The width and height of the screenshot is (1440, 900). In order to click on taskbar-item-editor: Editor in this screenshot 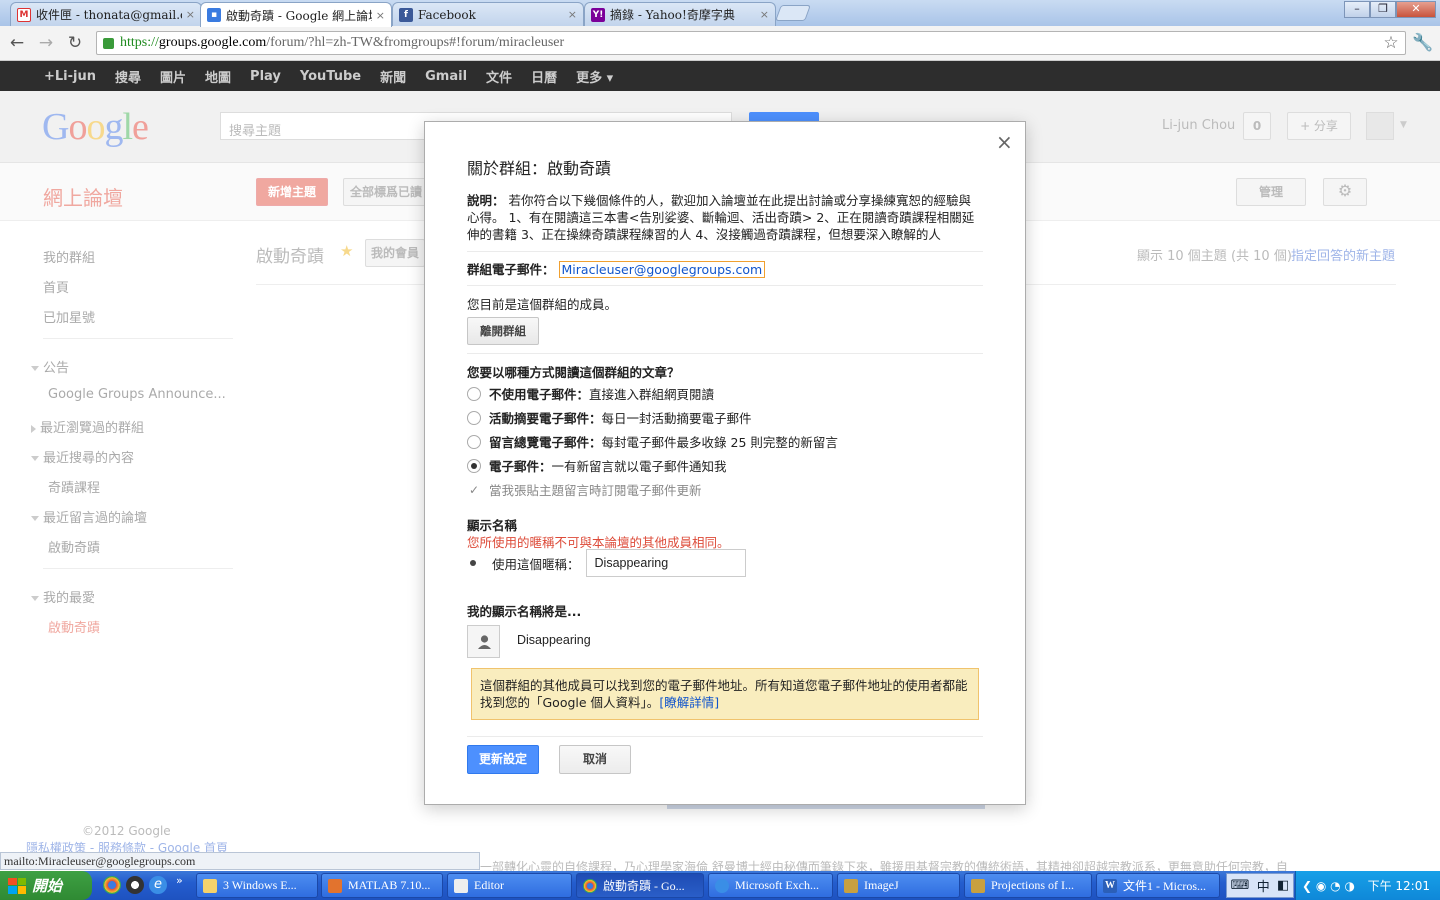, I will do `click(509, 885)`.